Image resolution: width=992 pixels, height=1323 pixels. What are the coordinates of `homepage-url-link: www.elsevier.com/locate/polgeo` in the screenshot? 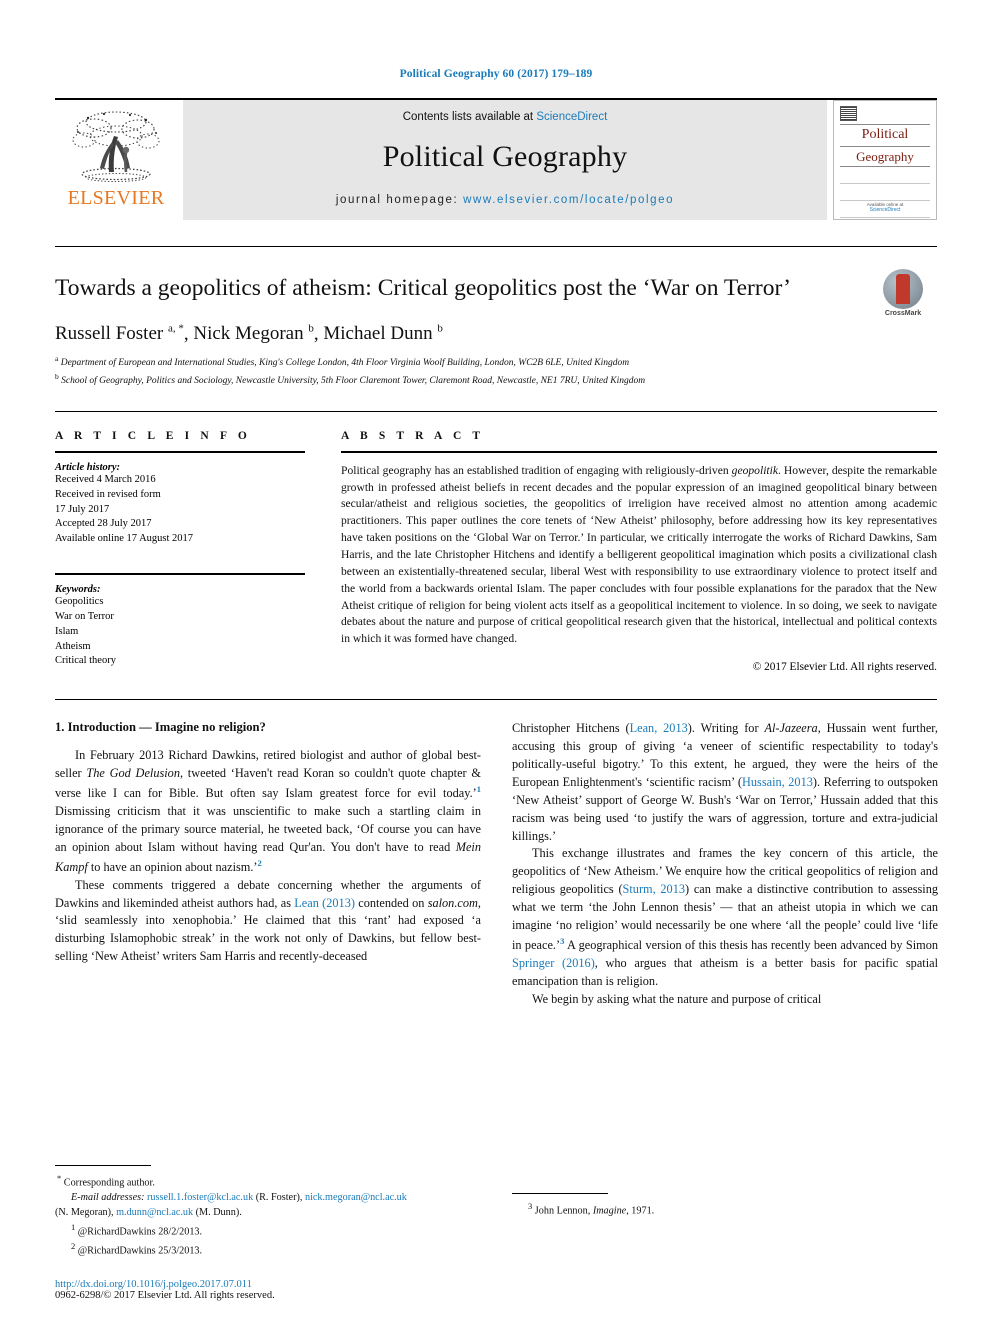 It's located at (568, 200).